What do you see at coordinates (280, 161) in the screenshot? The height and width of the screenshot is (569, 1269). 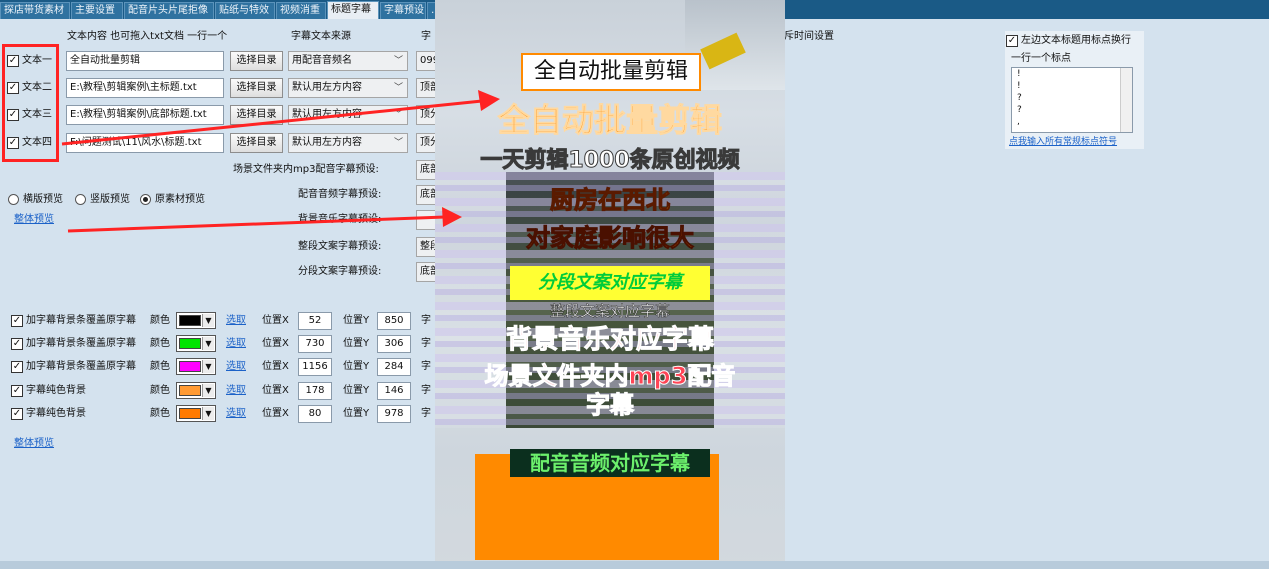 I see `red-arrows` at bounding box center [280, 161].